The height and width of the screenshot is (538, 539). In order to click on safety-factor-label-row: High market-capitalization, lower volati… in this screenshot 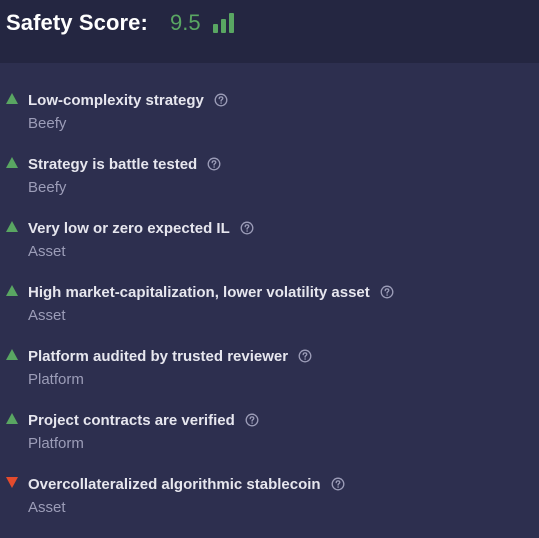, I will do `click(211, 292)`.